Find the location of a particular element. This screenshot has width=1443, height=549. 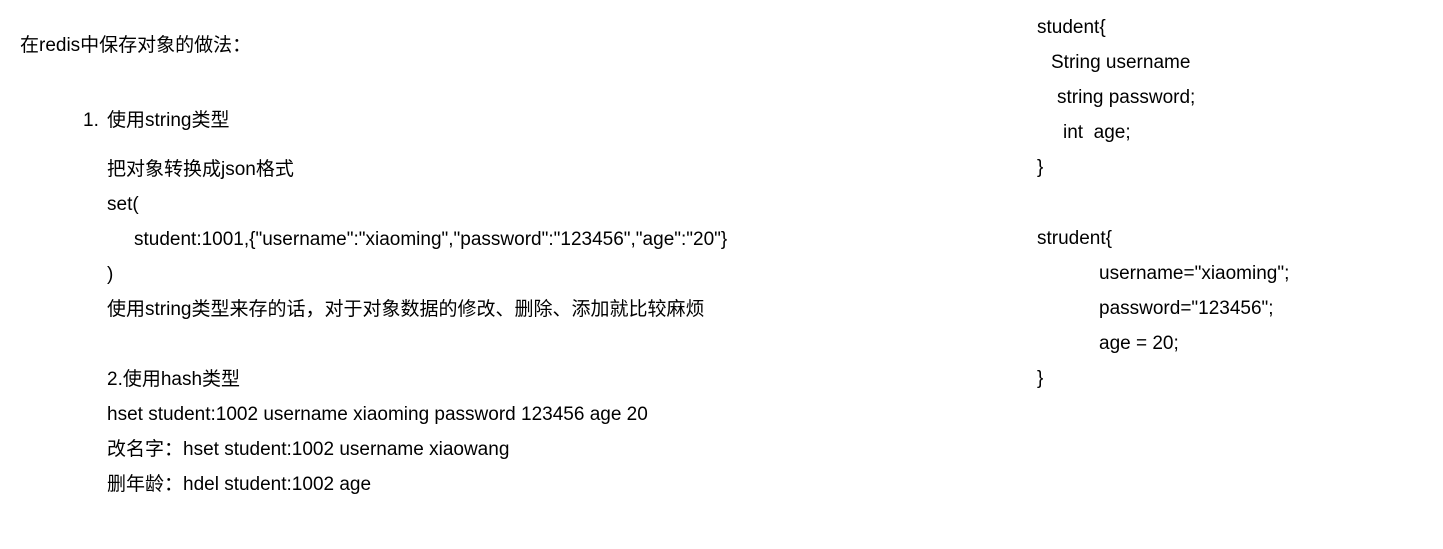

hash-section-heading: 2.使用hash类型 is located at coordinates (174, 379).